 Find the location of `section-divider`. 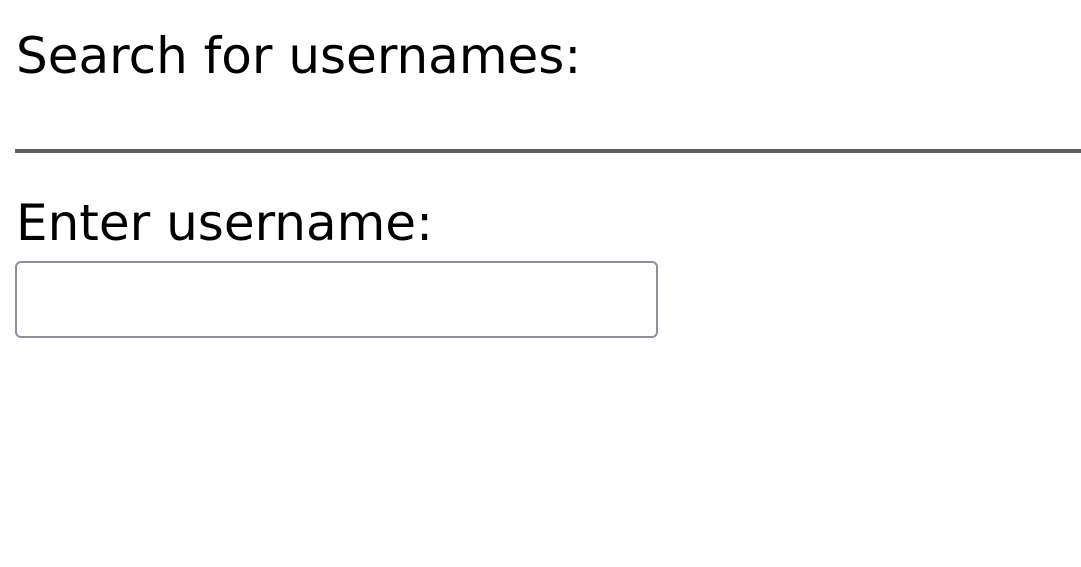

section-divider is located at coordinates (548, 151).